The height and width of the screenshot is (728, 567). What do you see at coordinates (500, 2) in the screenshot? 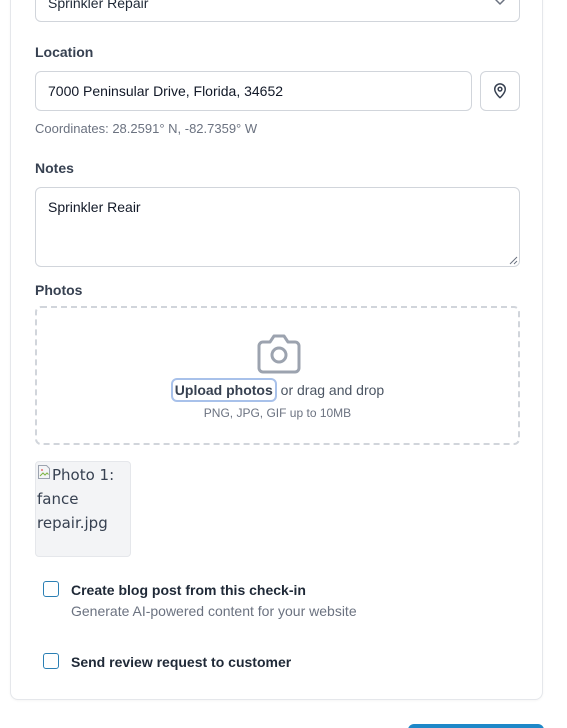
I see `chevron-down-icon` at bounding box center [500, 2].